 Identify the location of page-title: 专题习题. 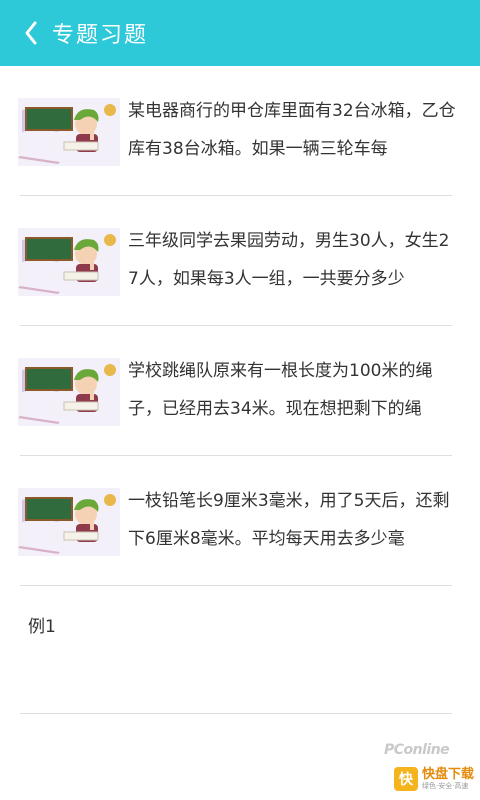
(100, 35).